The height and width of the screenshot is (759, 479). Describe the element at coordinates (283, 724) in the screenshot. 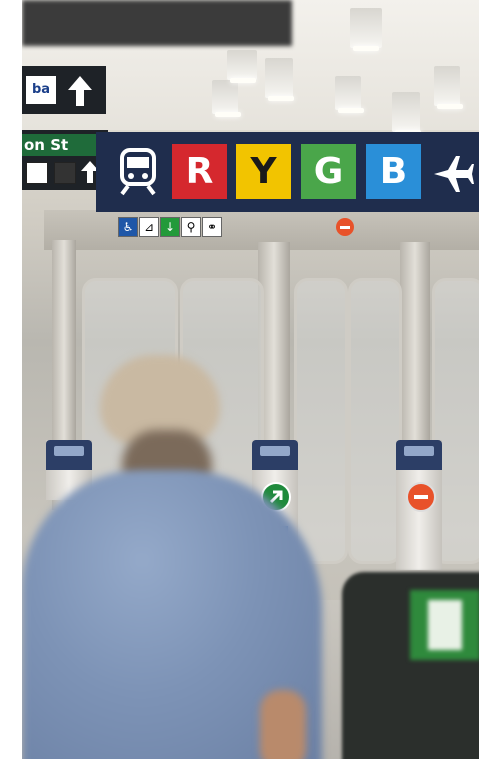

I see `person-arm` at that location.